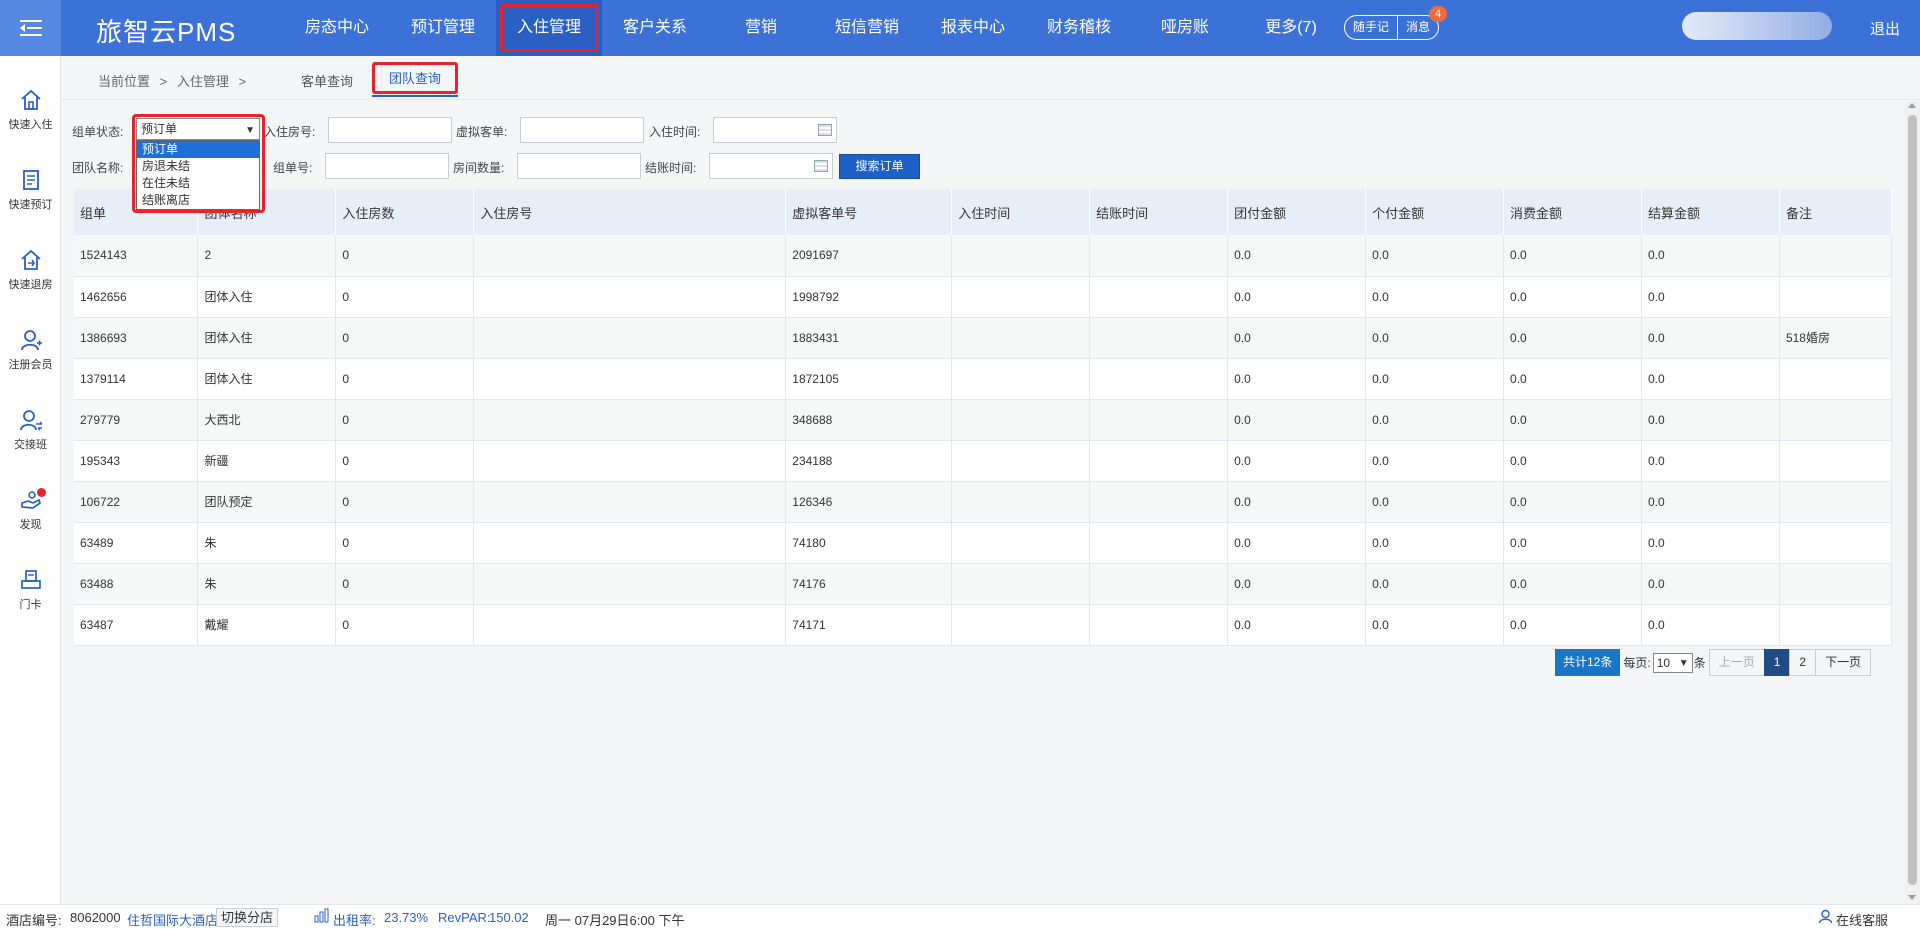 This screenshot has height=929, width=1920. I want to click on tab-guest-query: 客单查询, so click(327, 80).